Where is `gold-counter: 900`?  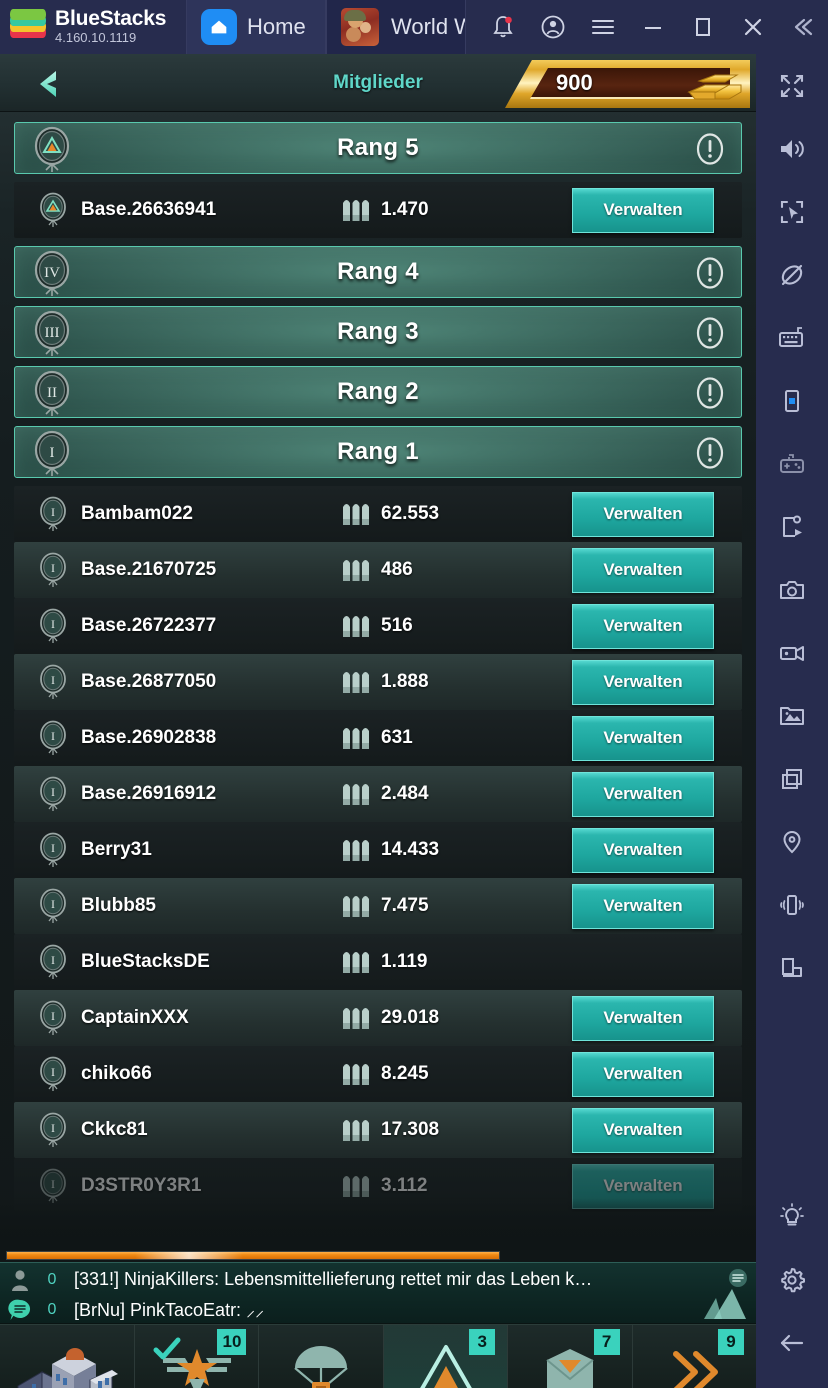
gold-counter: 900 is located at coordinates (627, 83).